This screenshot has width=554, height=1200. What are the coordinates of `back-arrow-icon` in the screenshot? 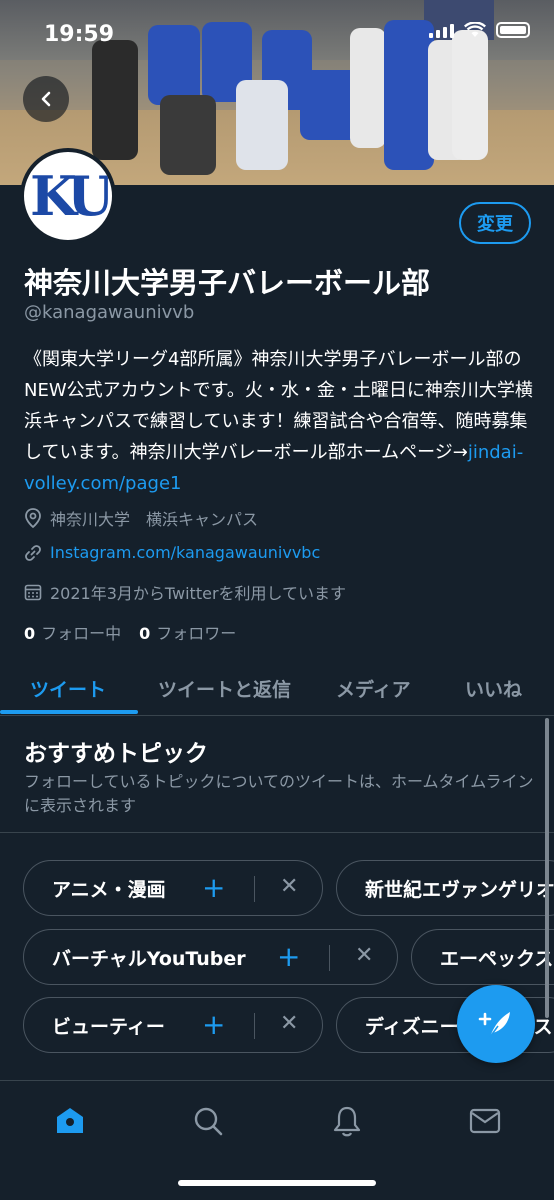 It's located at (46, 99).